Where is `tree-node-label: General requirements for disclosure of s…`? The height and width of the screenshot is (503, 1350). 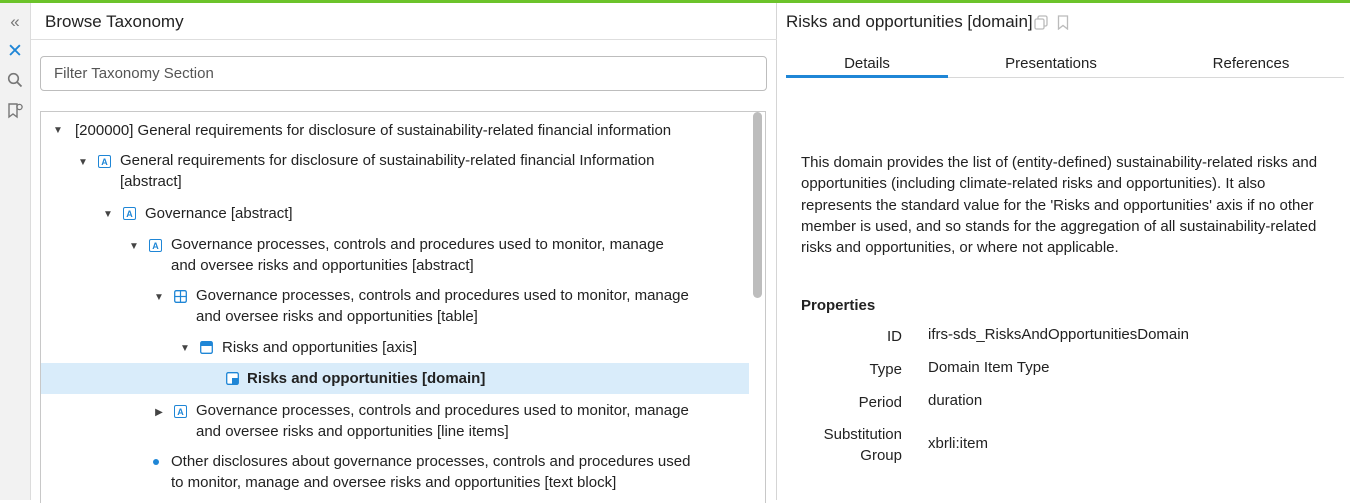 tree-node-label: General requirements for disclosure of s… is located at coordinates (387, 171).